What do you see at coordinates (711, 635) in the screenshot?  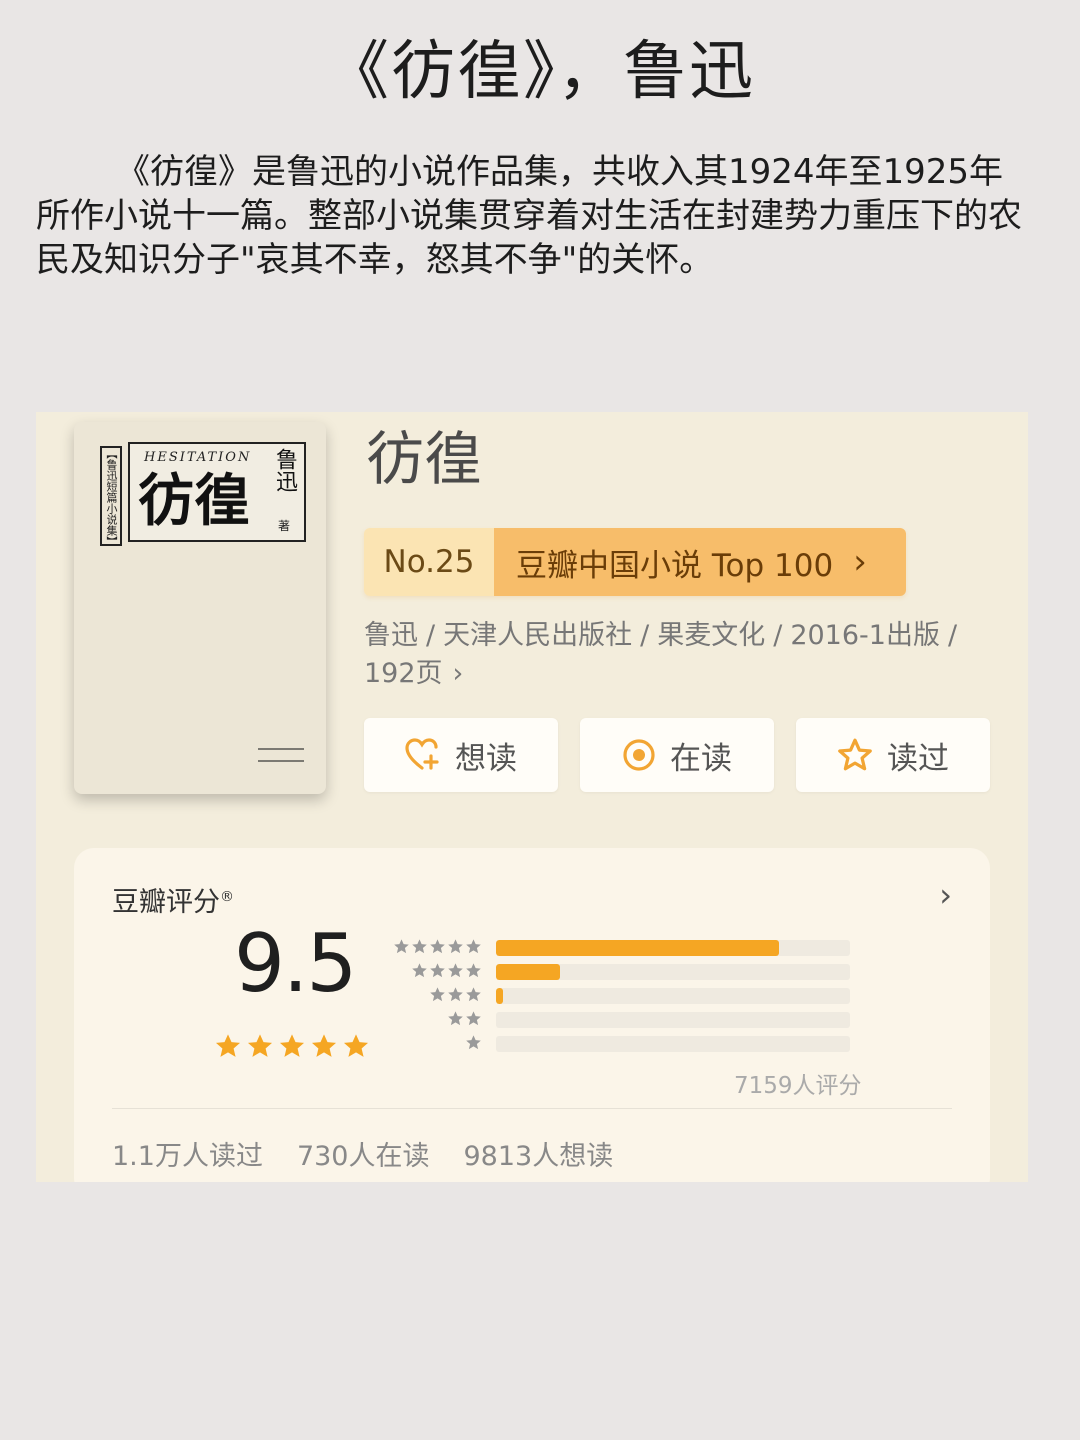 I see `meta-producer: 果麦文化` at bounding box center [711, 635].